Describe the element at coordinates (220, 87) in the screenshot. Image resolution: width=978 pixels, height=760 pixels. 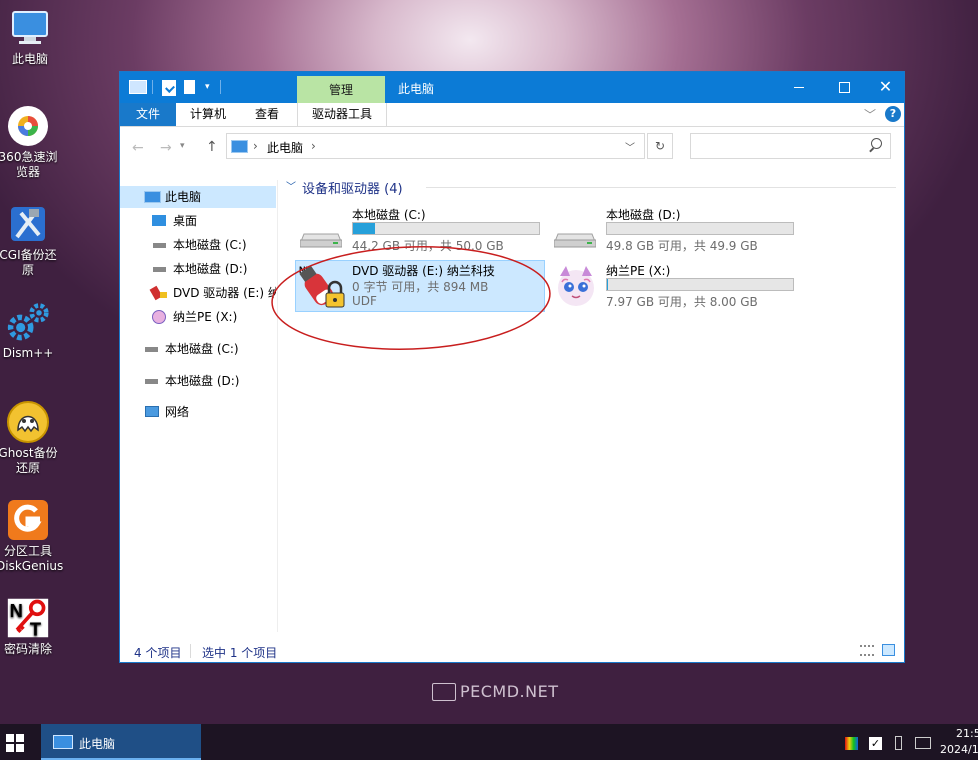
I see `divider` at that location.